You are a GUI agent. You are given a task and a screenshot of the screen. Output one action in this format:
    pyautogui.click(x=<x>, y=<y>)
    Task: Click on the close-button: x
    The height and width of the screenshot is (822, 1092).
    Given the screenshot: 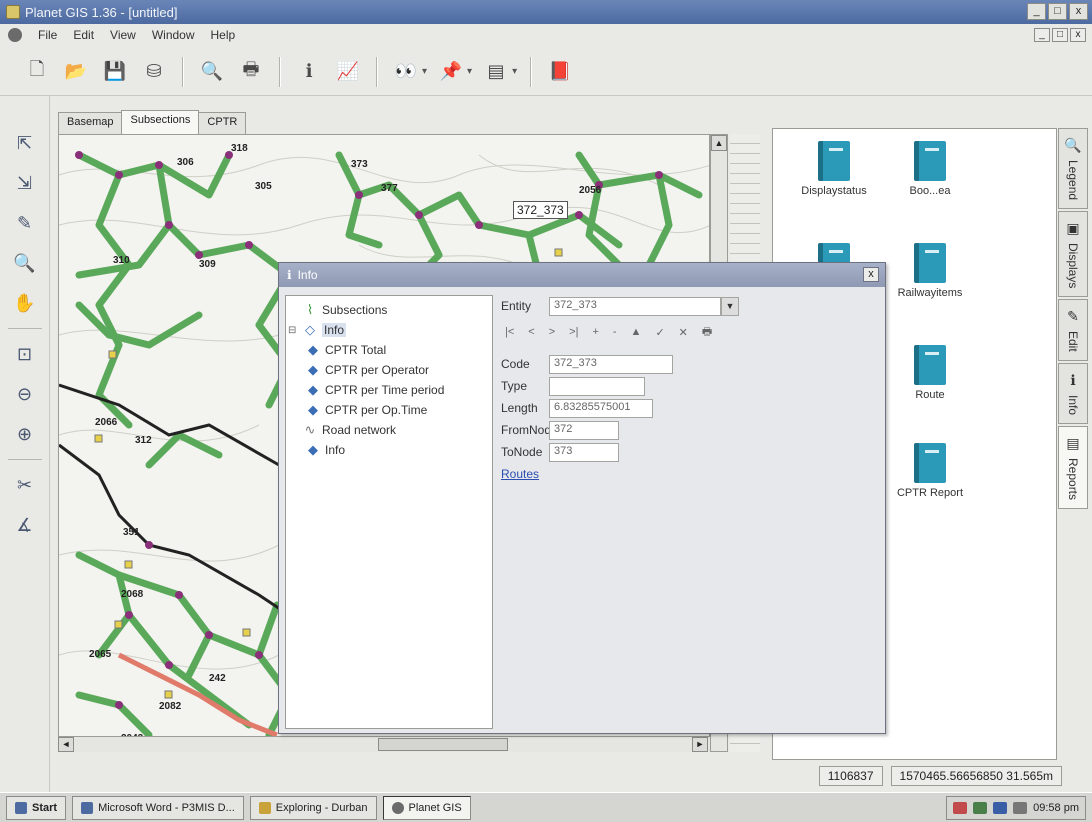 What is the action you would take?
    pyautogui.click(x=1078, y=11)
    